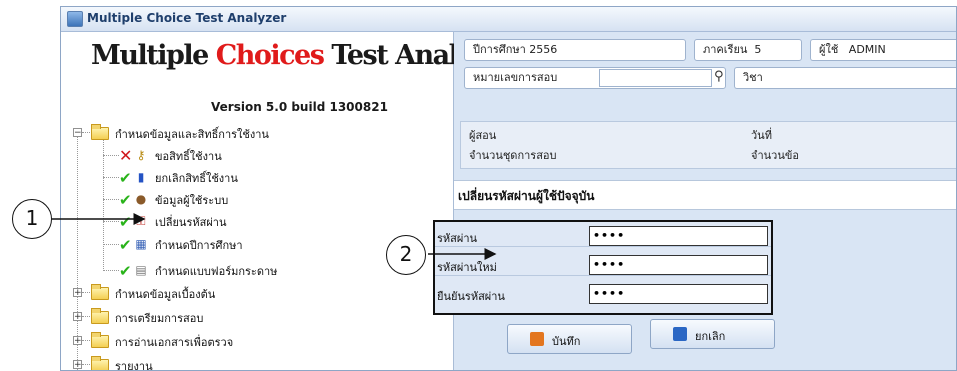 Image resolution: width=957 pixels, height=371 pixels. I want to click on callout-2: 2, so click(406, 255).